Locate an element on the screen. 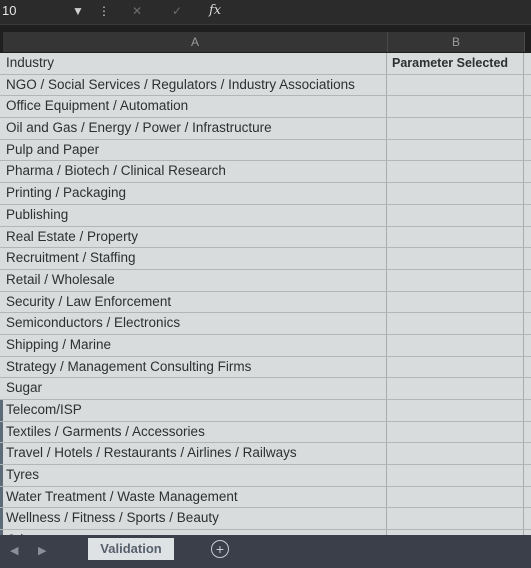 The height and width of the screenshot is (568, 531). industry-cell: Semiconductors / Electronics is located at coordinates (195, 323).